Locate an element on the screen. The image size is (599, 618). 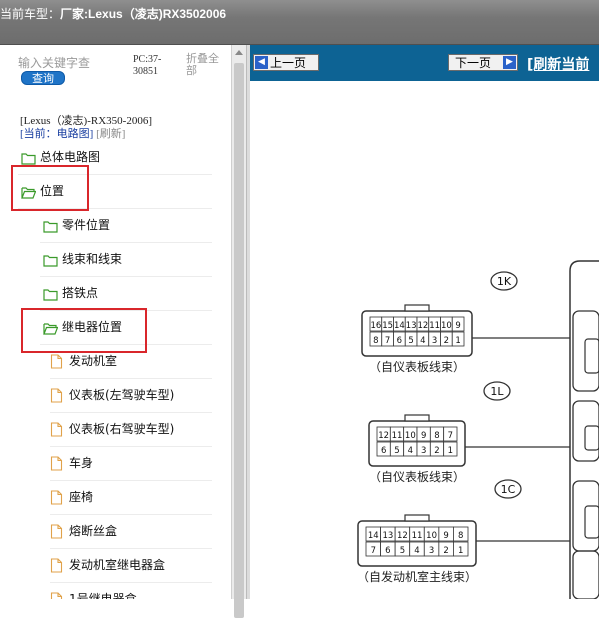
tree-item: 熔断丝盒 is located at coordinates (131, 532).